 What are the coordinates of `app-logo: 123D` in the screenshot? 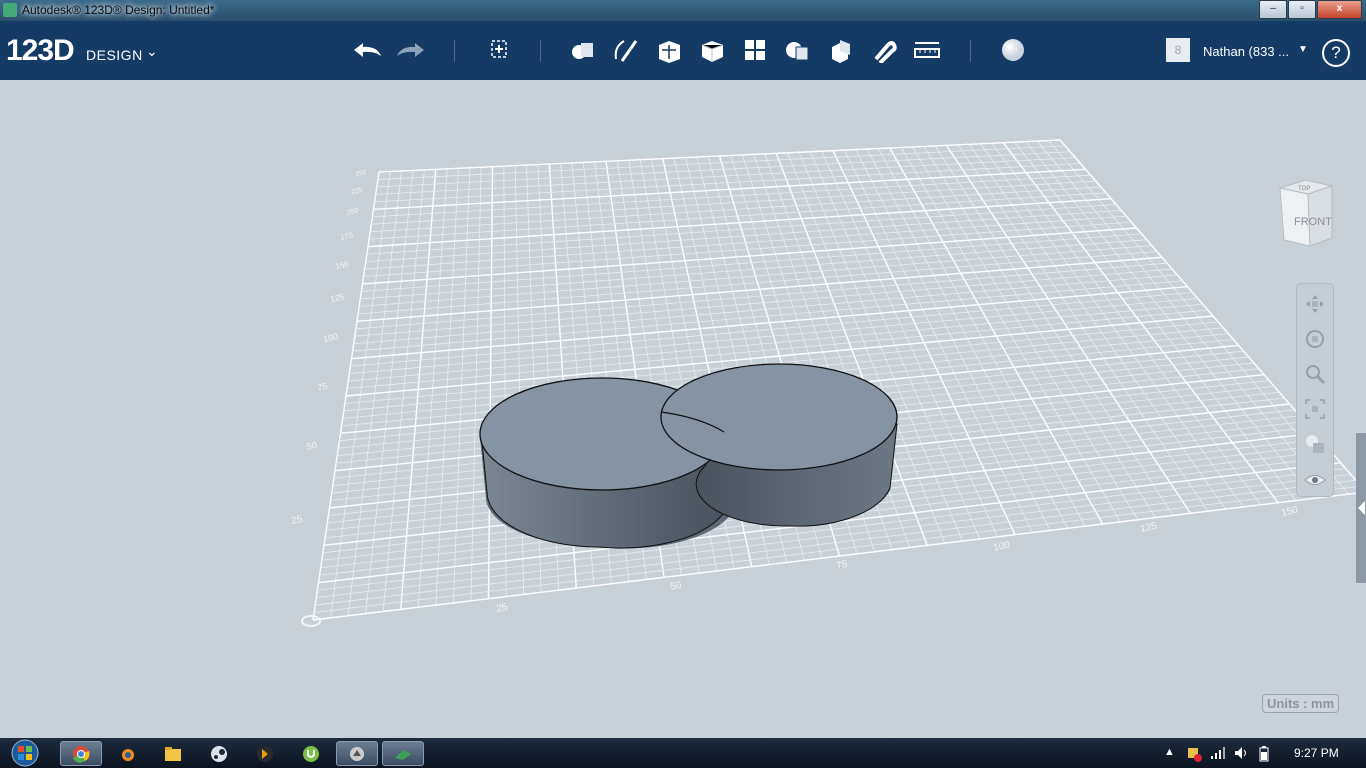 It's located at (40, 51).